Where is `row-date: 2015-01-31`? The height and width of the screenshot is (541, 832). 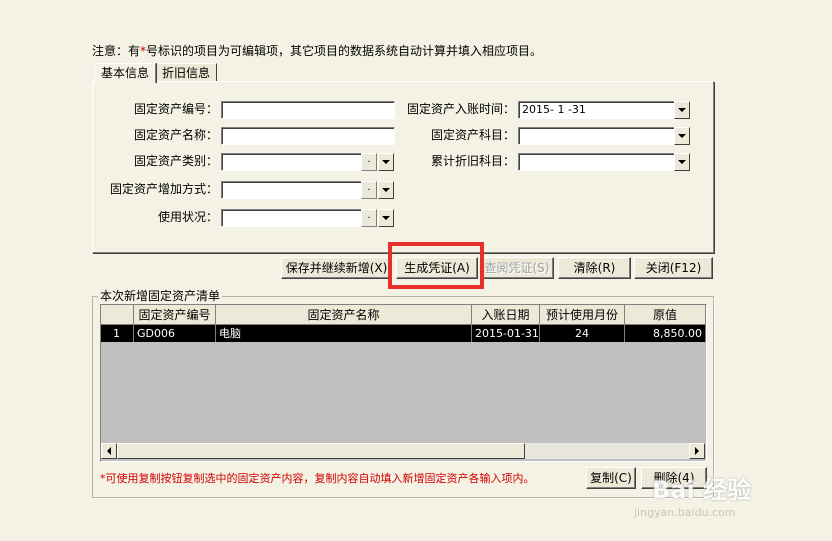 row-date: 2015-01-31 is located at coordinates (506, 333).